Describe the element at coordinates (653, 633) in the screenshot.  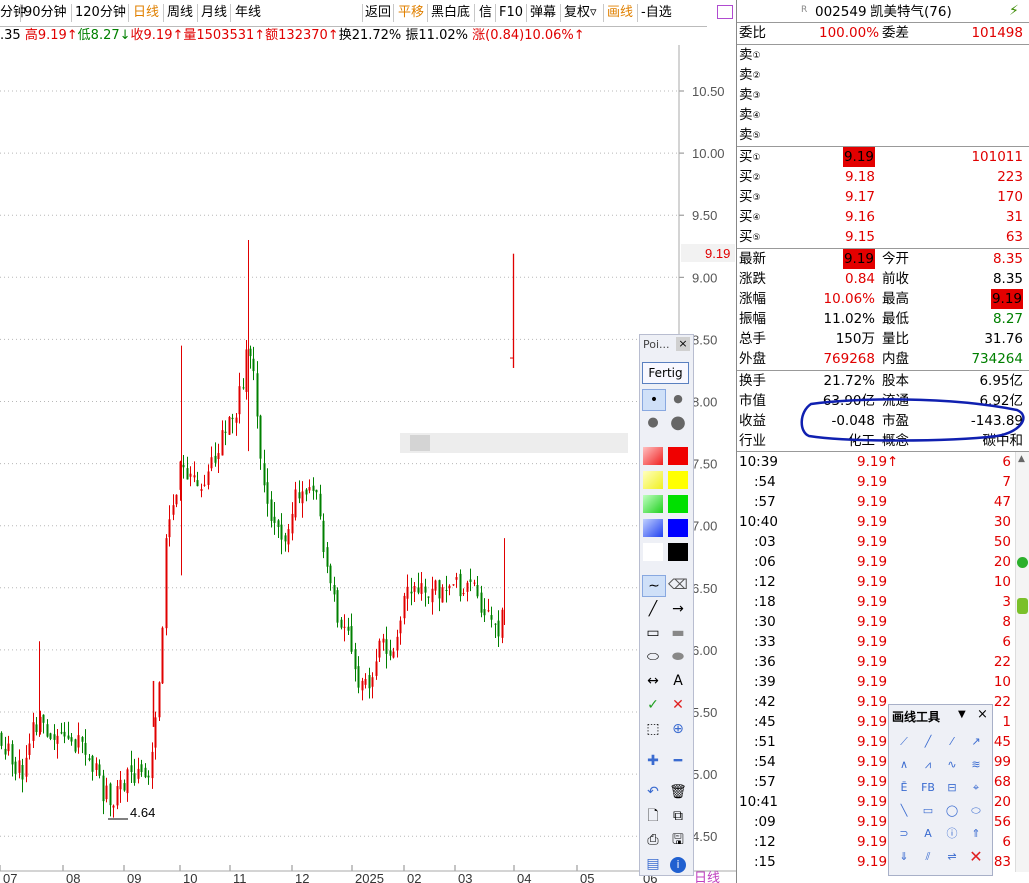
I see `rectangle-icon: ▭` at that location.